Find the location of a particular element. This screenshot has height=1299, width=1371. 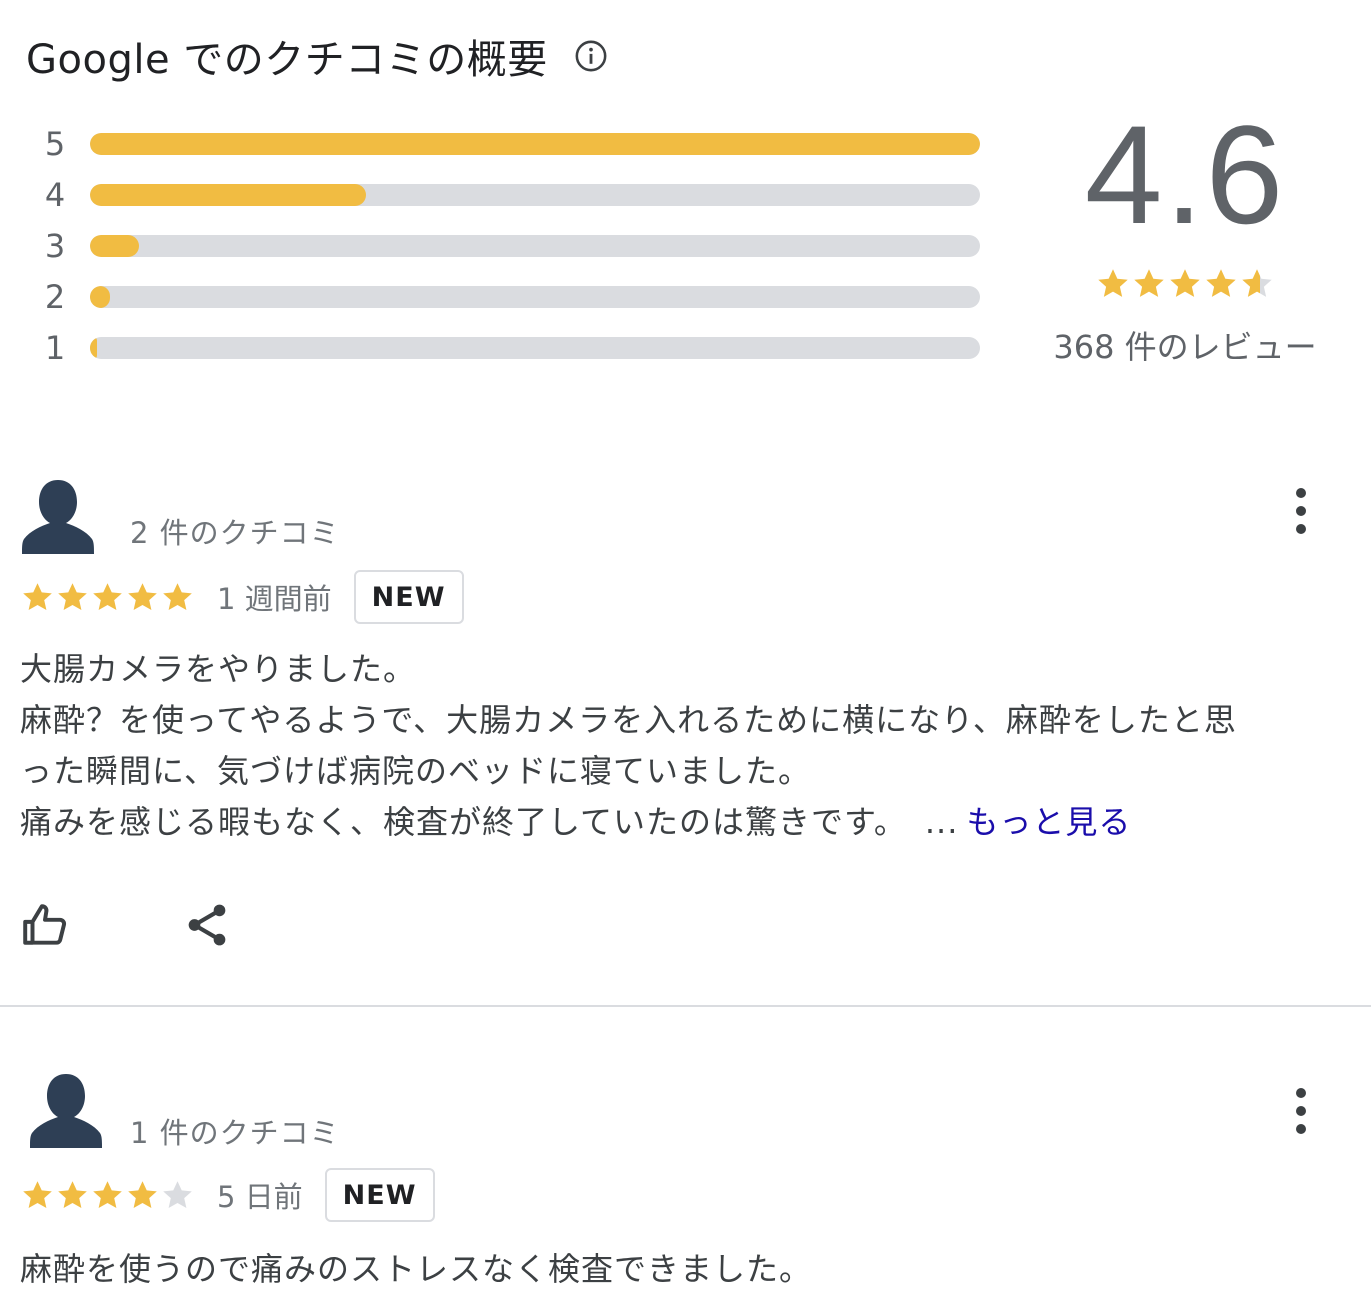

review-count: 368 件のレビュー is located at coordinates (1185, 345).